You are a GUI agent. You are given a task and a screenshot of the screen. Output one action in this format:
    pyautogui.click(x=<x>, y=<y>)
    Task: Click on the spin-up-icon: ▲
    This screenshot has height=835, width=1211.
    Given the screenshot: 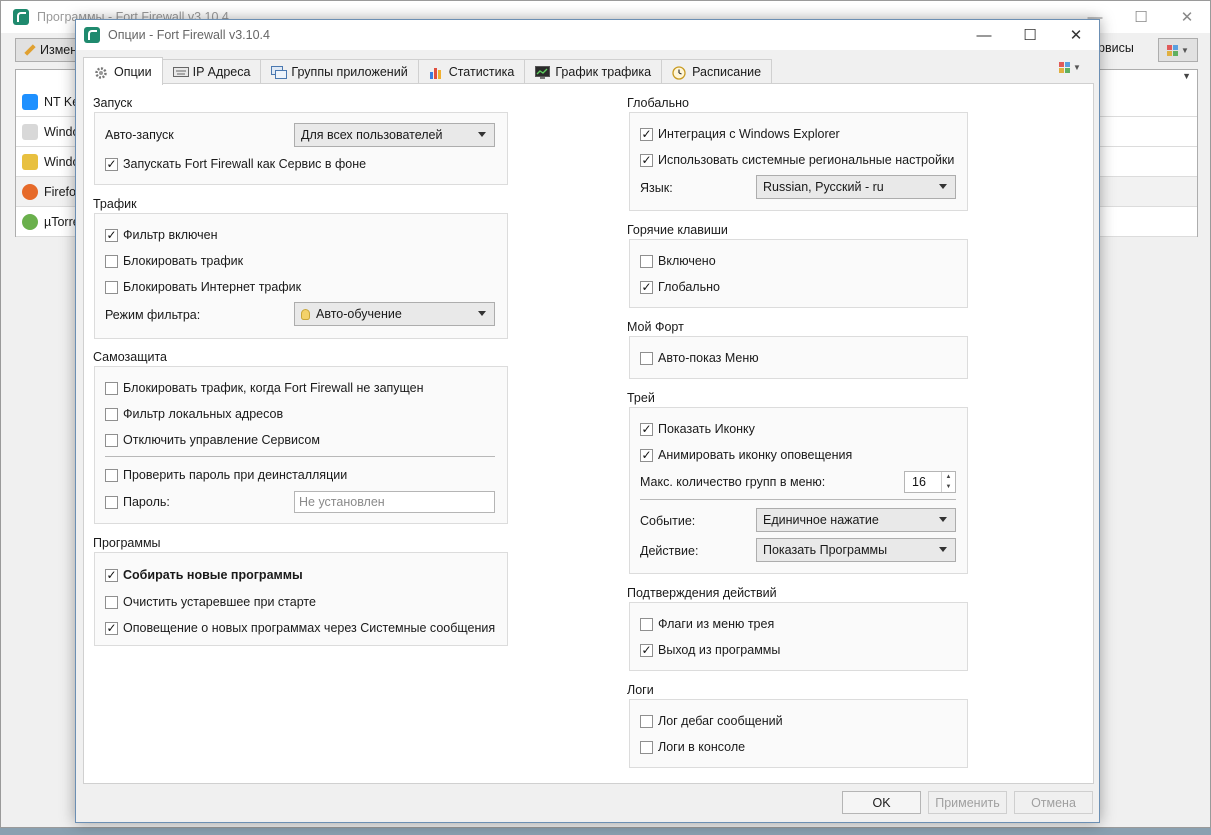 What is the action you would take?
    pyautogui.click(x=948, y=477)
    